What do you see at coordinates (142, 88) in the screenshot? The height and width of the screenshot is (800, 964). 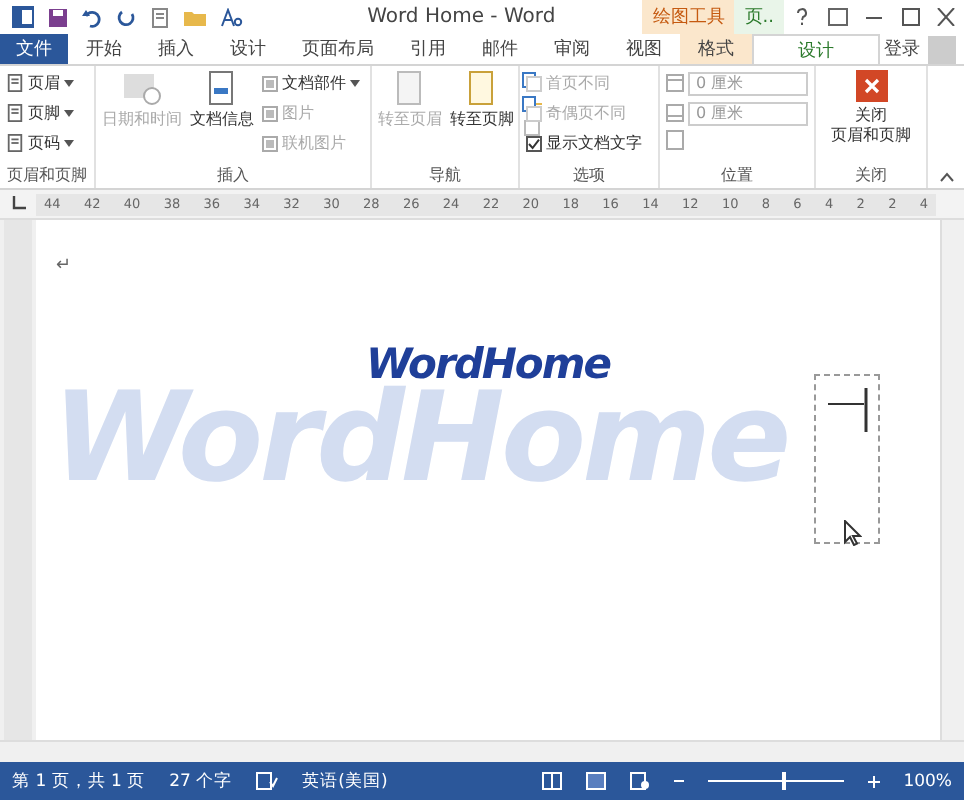 I see `calendar-clock-icon` at bounding box center [142, 88].